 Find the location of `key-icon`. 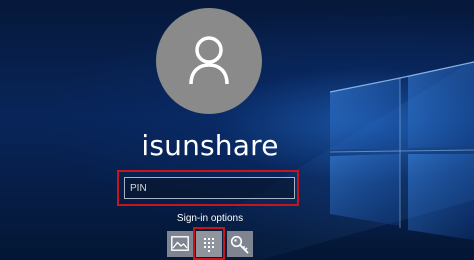

key-icon is located at coordinates (239, 244).